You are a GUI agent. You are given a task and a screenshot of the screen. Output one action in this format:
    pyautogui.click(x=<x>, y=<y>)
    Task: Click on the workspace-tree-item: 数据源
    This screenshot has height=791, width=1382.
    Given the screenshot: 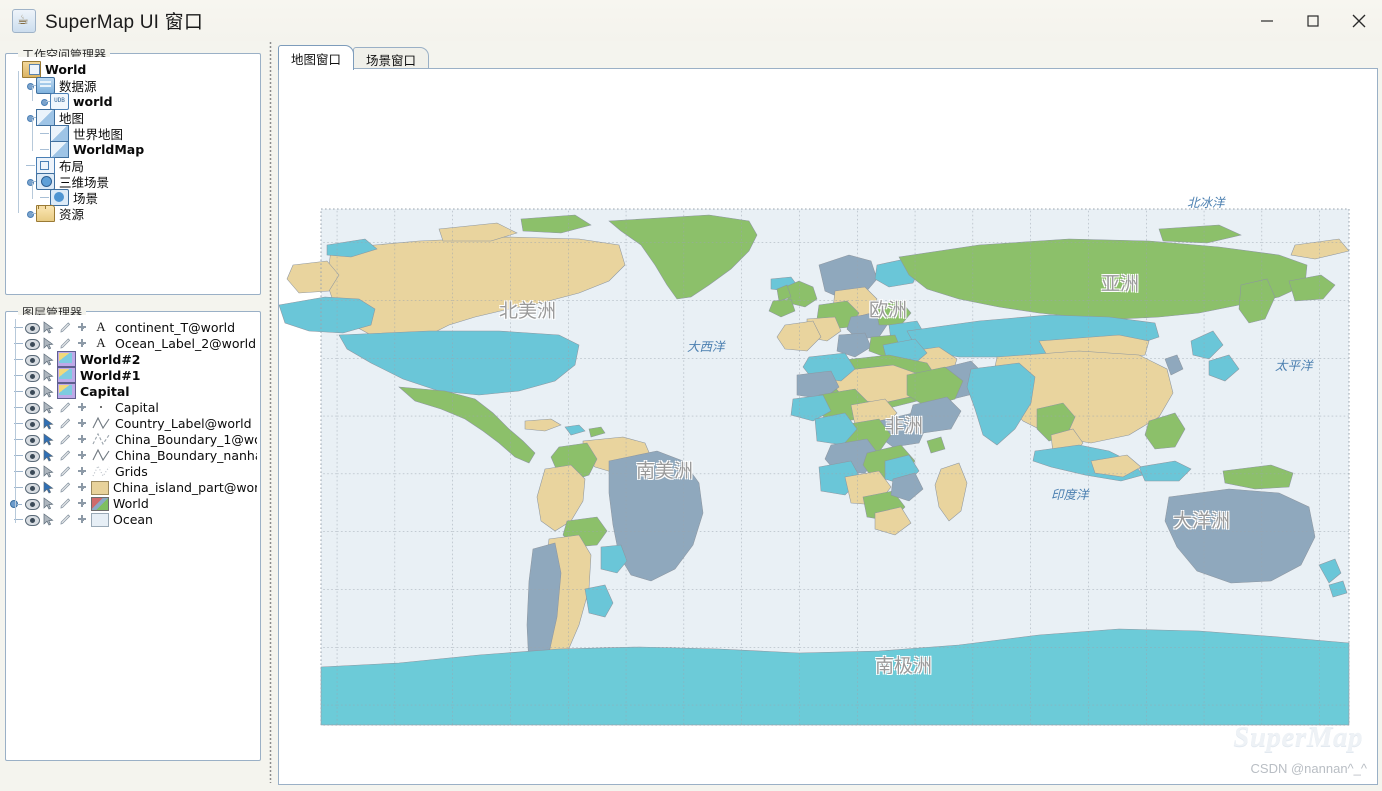 What is the action you would take?
    pyautogui.click(x=133, y=85)
    